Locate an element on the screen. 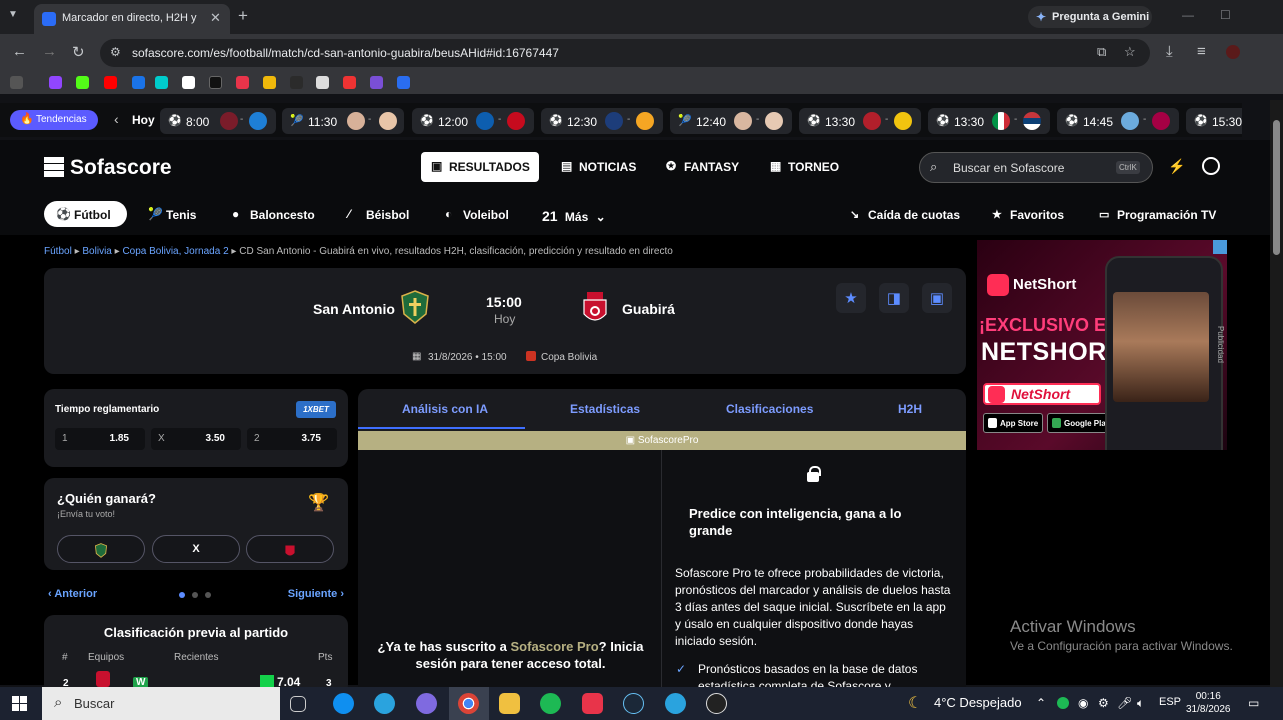 This screenshot has width=1283, height=720. windows-start-icon is located at coordinates (19, 703).